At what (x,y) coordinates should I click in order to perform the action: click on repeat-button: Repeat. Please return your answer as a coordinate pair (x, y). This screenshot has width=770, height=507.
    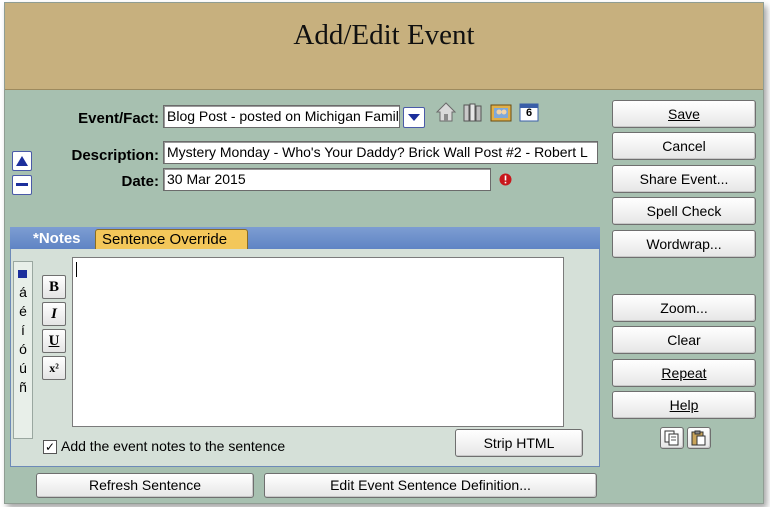
    Looking at the image, I should click on (684, 373).